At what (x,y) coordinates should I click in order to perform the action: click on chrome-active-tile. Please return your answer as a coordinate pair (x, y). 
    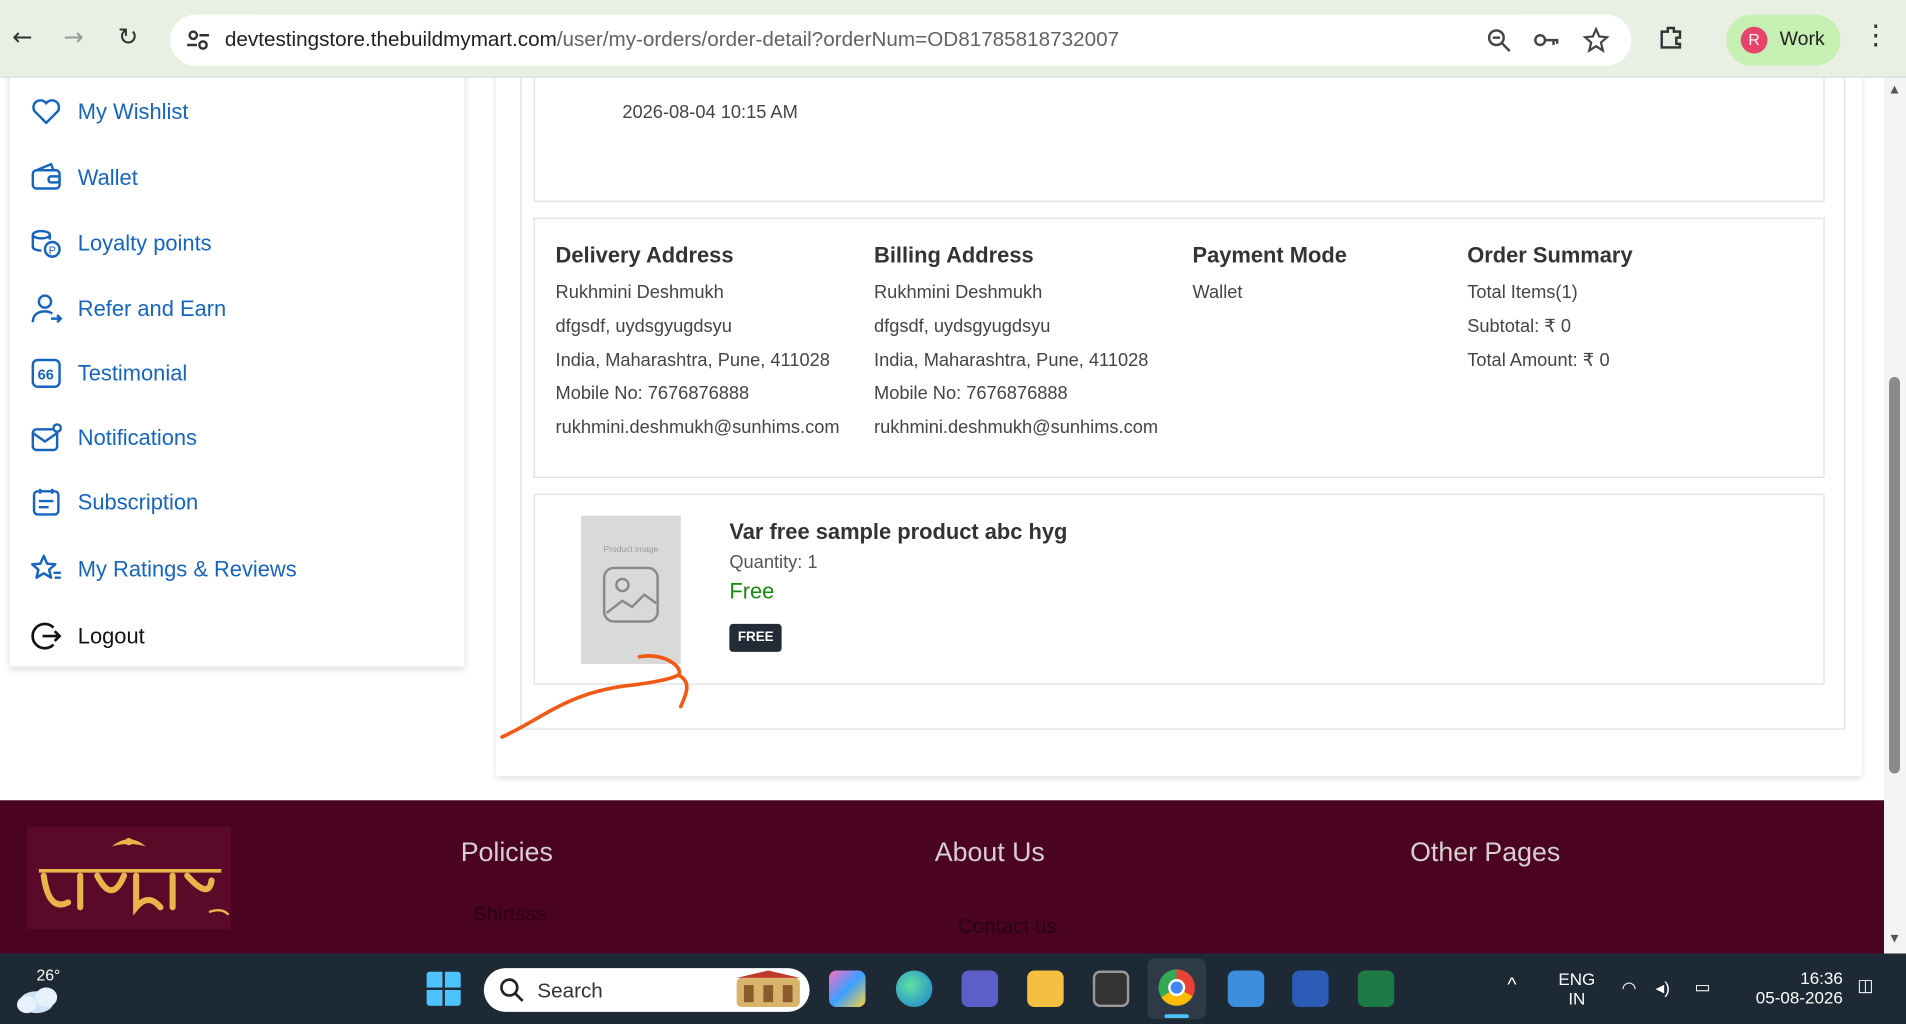
    Looking at the image, I should click on (1176, 989).